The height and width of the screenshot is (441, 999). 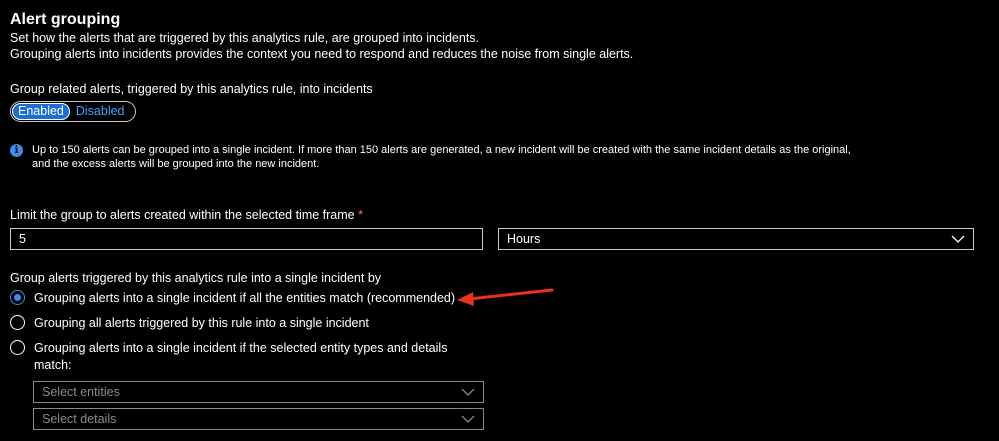 What do you see at coordinates (246, 239) in the screenshot?
I see `time-frame-value-input` at bounding box center [246, 239].